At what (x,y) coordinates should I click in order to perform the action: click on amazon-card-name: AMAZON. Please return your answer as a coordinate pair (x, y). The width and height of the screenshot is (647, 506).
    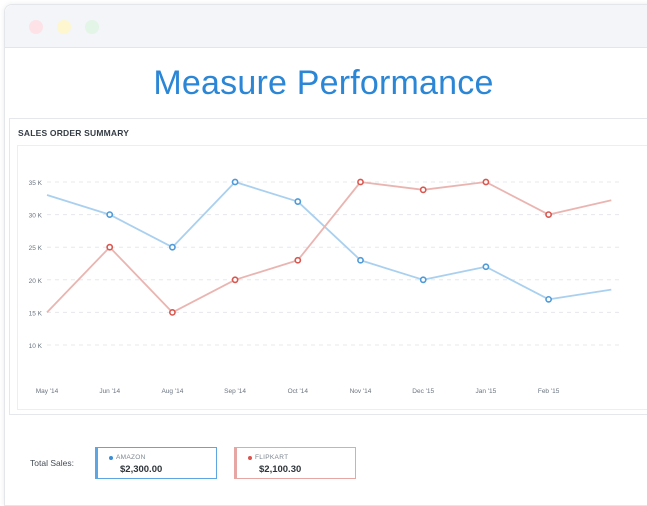
    Looking at the image, I should click on (131, 457).